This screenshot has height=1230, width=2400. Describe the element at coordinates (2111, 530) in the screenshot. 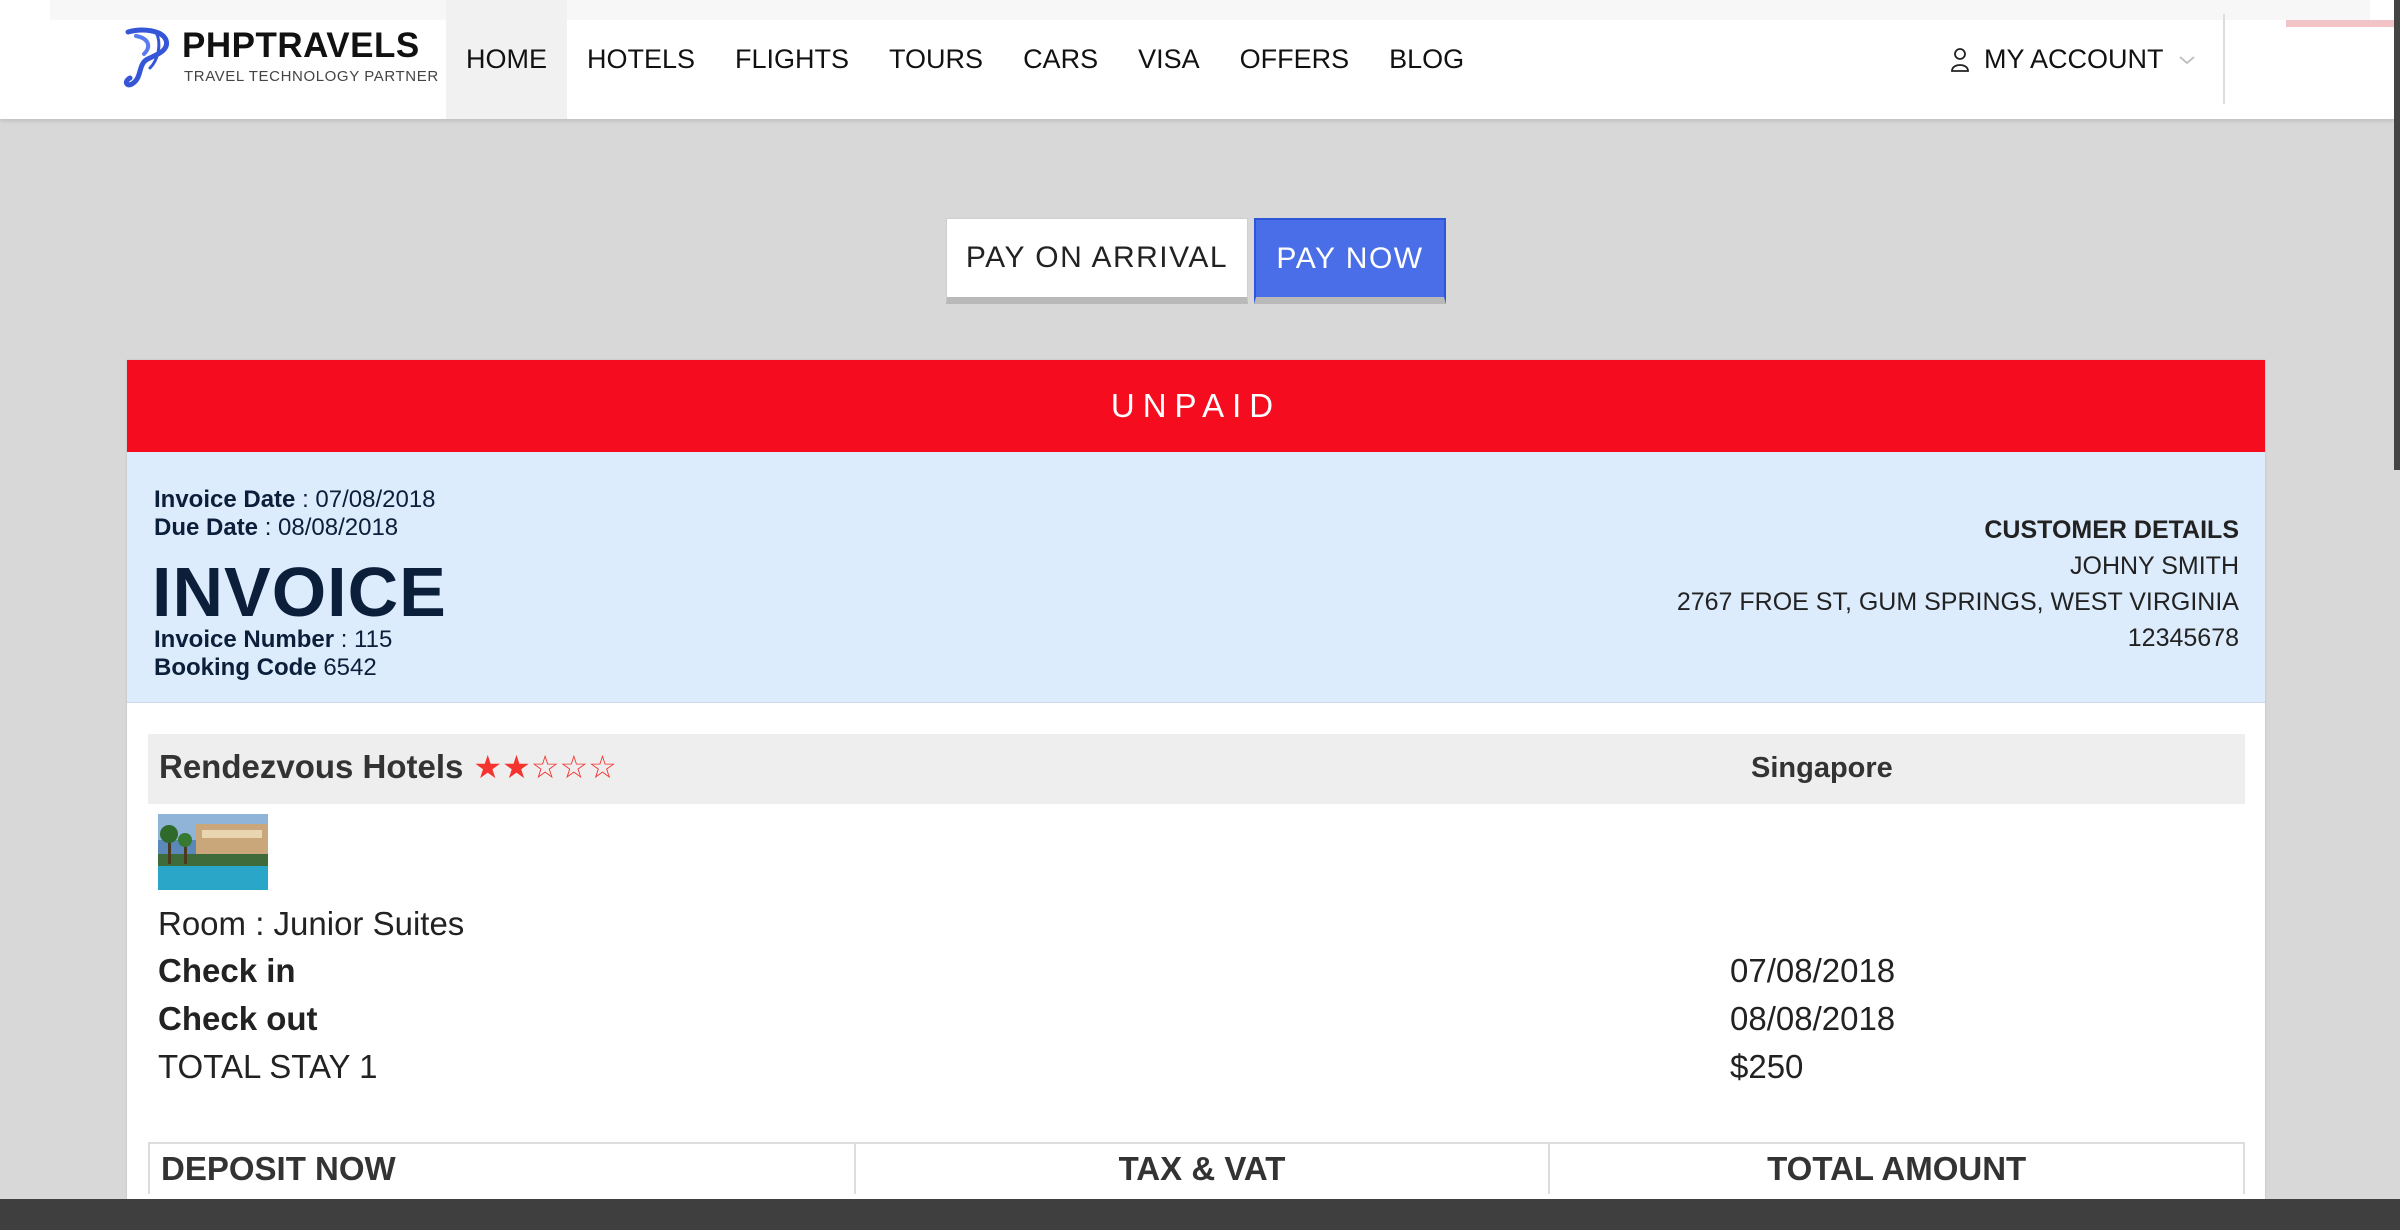

I see `customer-details-title: CUSTOMER DETAILS` at that location.